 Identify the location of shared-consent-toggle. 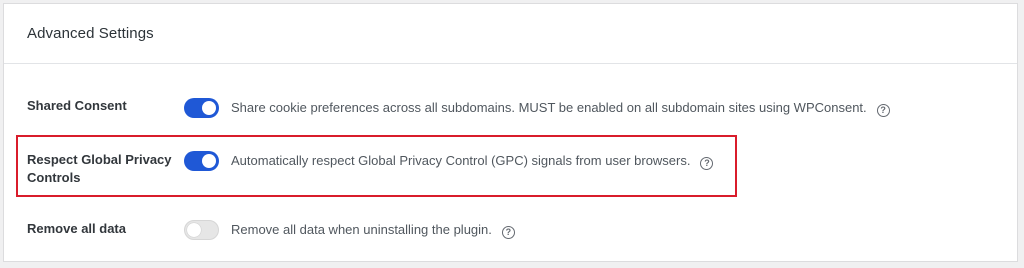
(201, 108).